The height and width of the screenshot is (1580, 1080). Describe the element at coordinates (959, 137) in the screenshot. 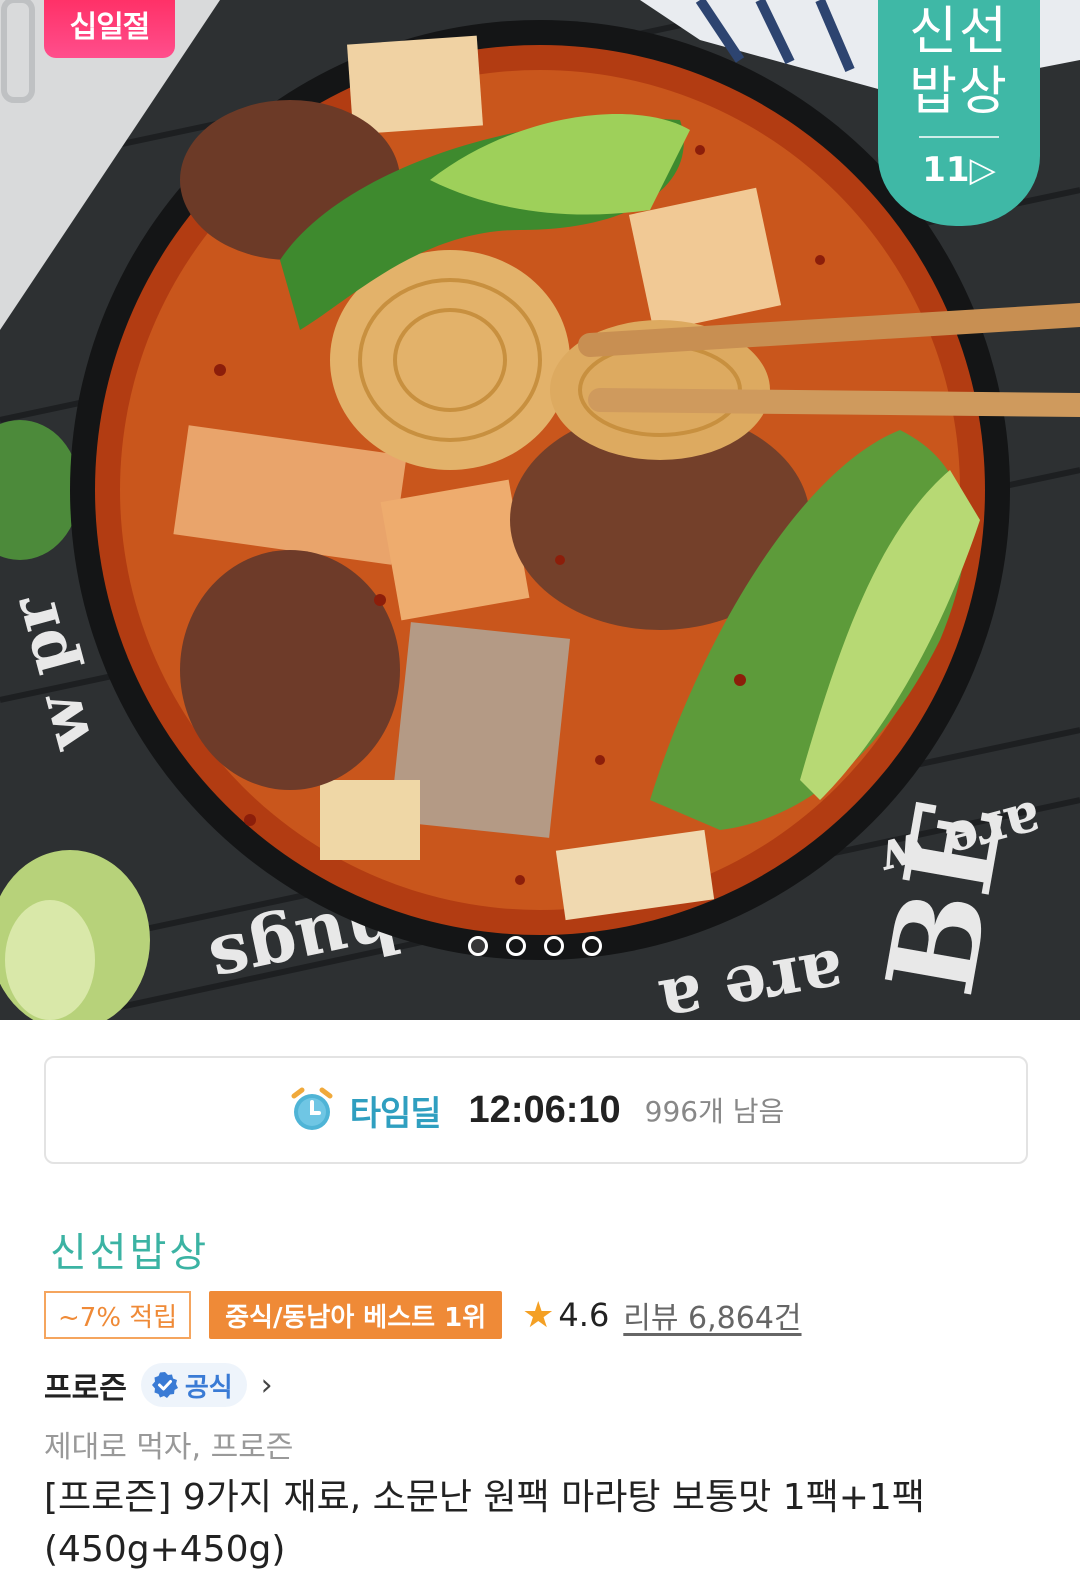

I see `brand-badge-divider` at that location.